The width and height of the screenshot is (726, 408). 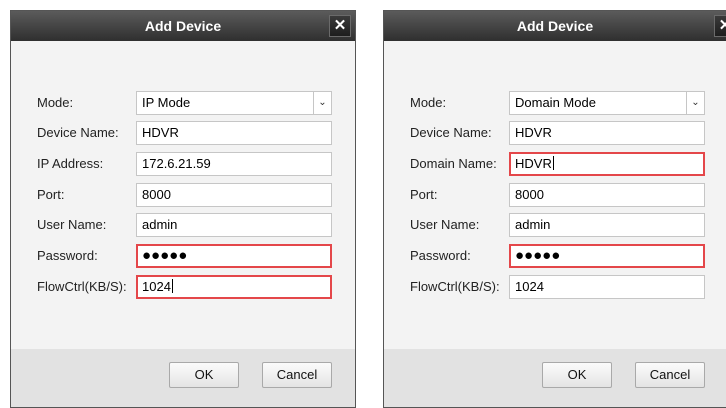 I want to click on mode-select: IP Mode ⌄, so click(x=234, y=103).